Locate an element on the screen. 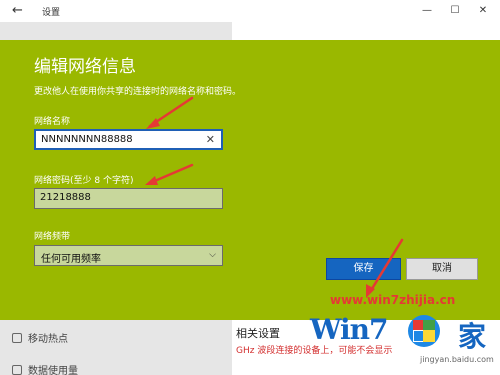 The width and height of the screenshot is (500, 375). sidebar-item-label: 移动热点 is located at coordinates (48, 339).